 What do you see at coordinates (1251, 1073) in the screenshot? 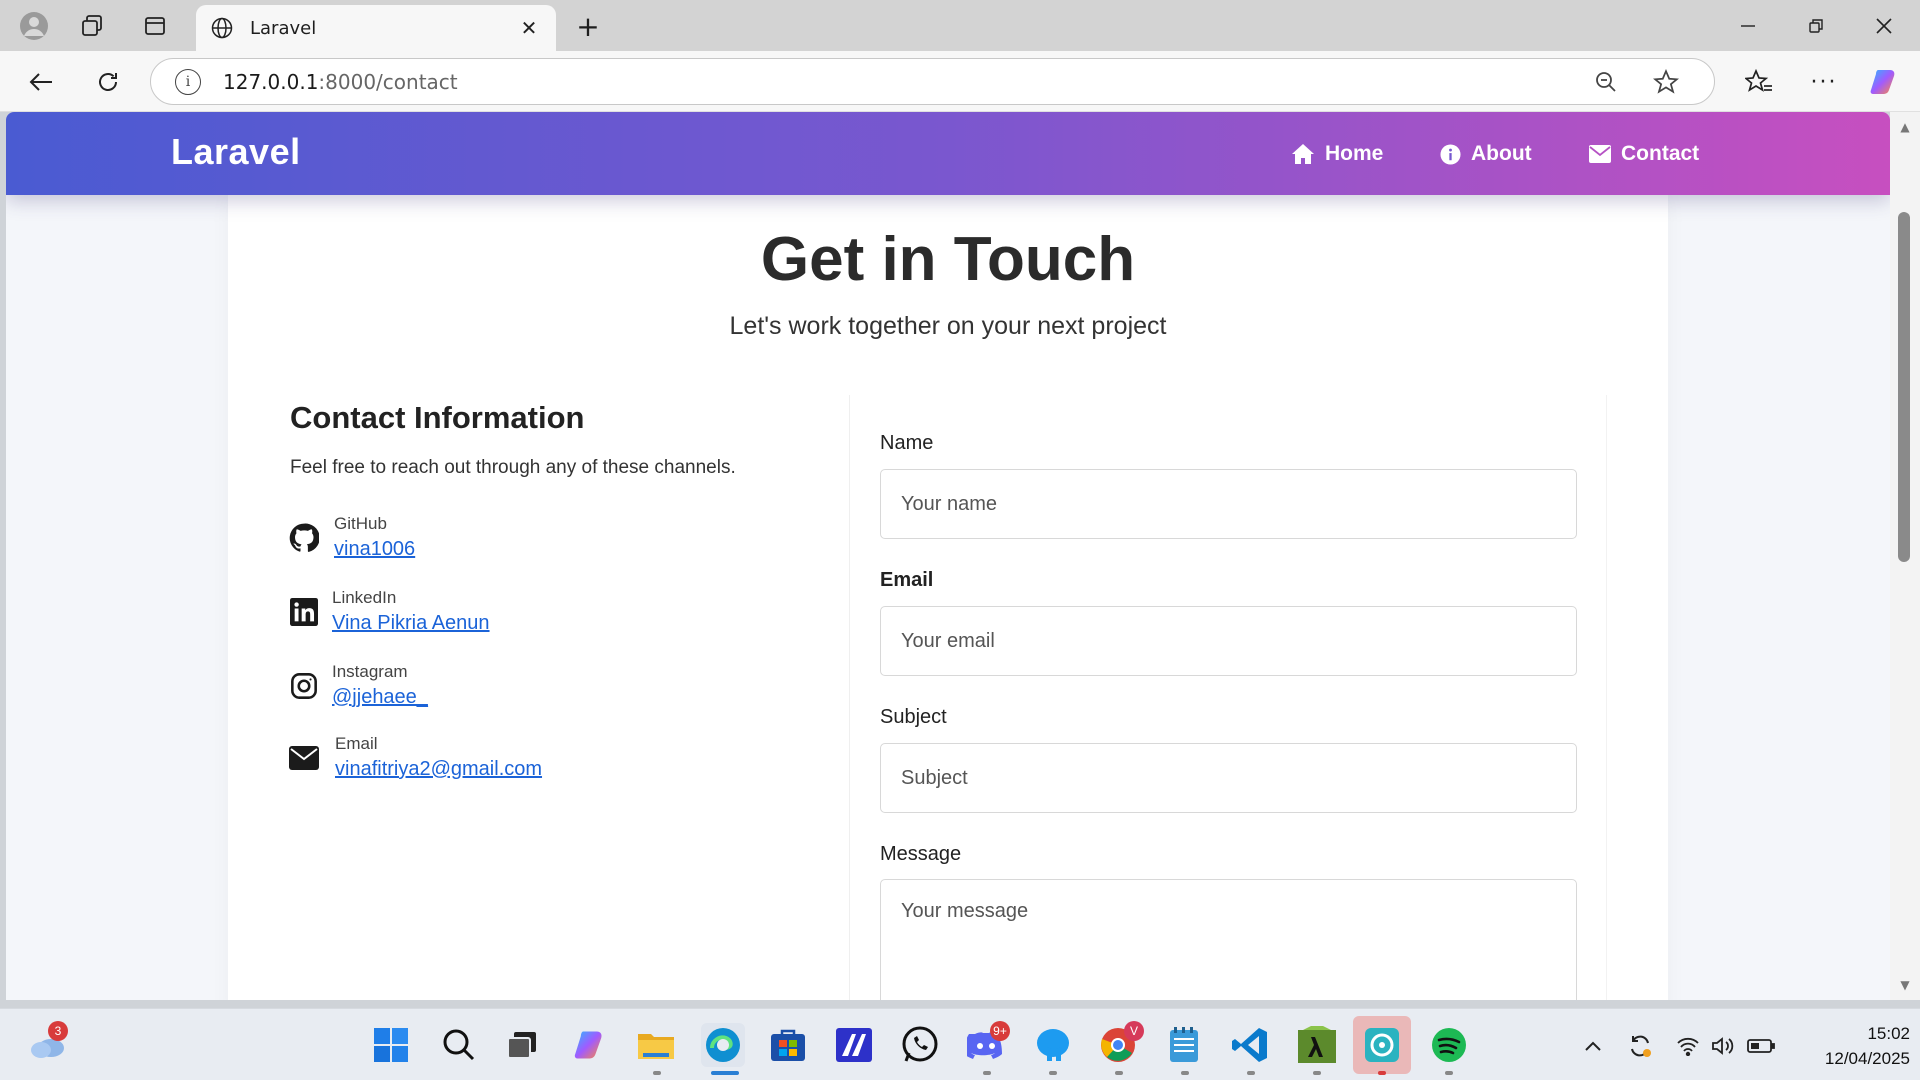
I see `vscode-running-indicator` at bounding box center [1251, 1073].